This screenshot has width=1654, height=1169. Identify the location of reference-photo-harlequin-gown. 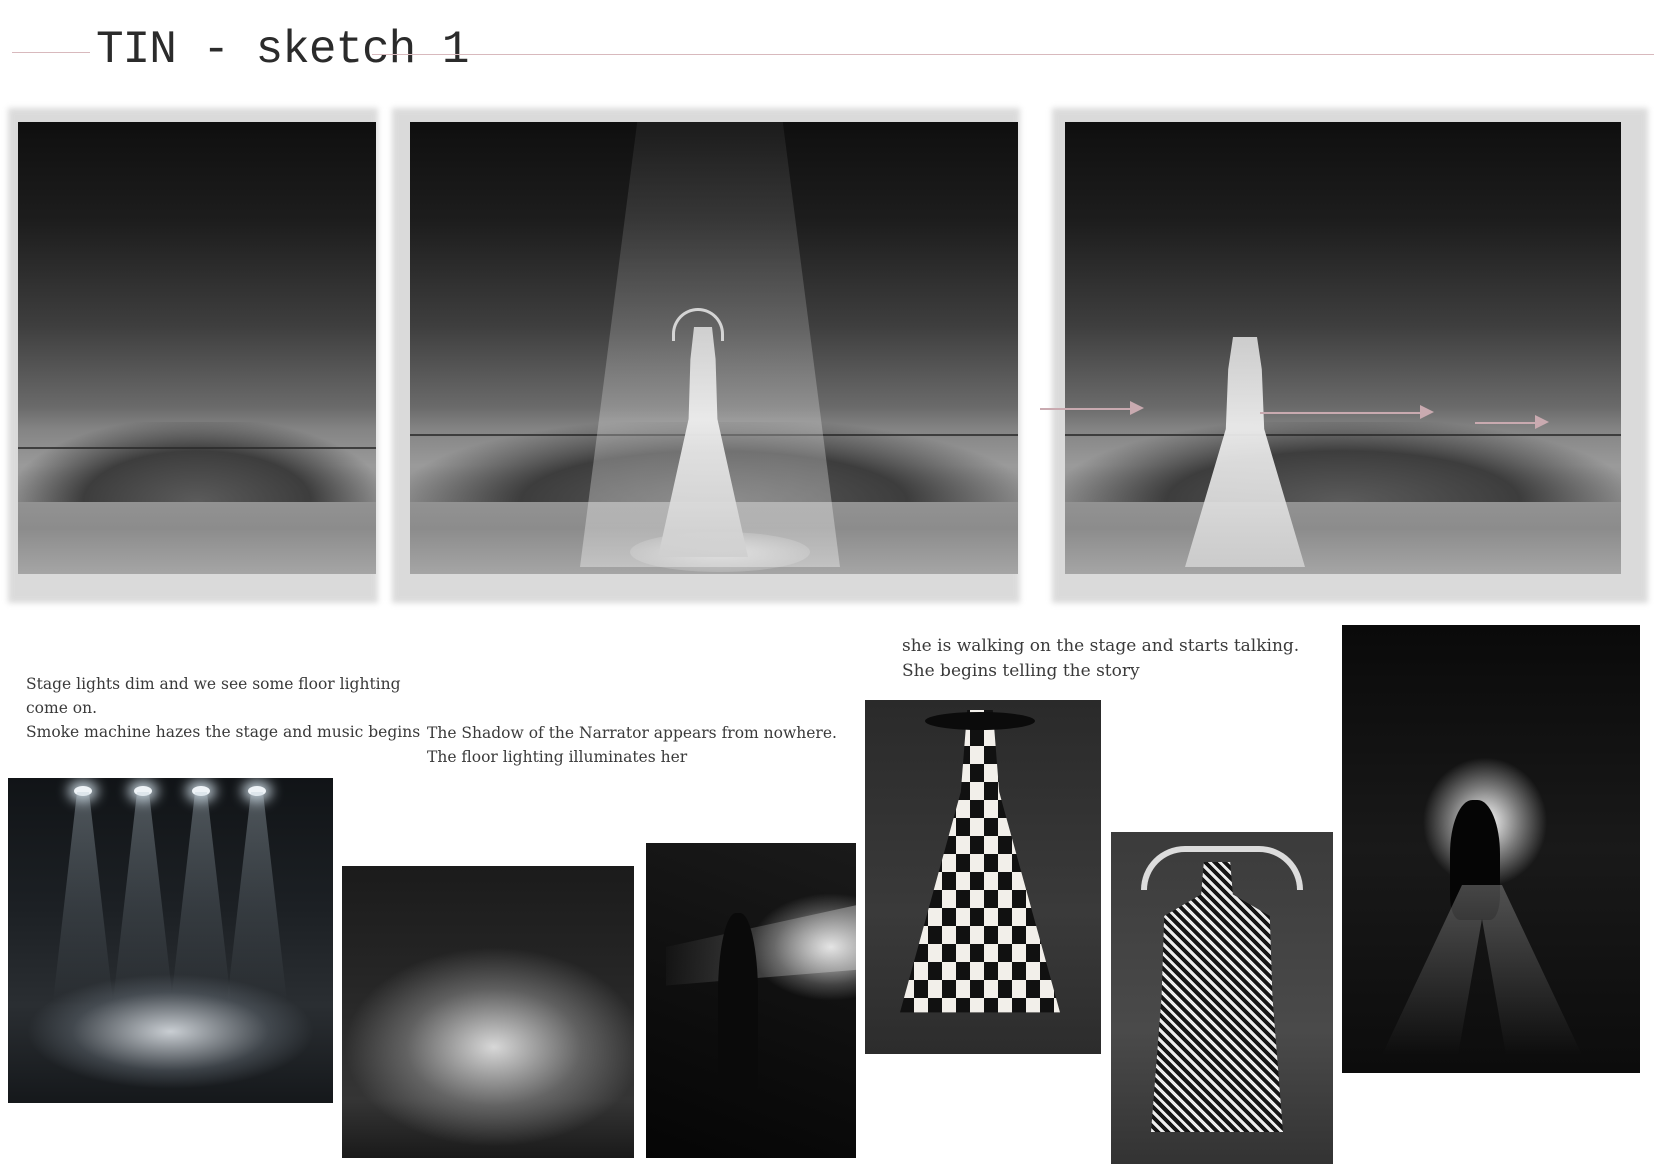
(983, 877).